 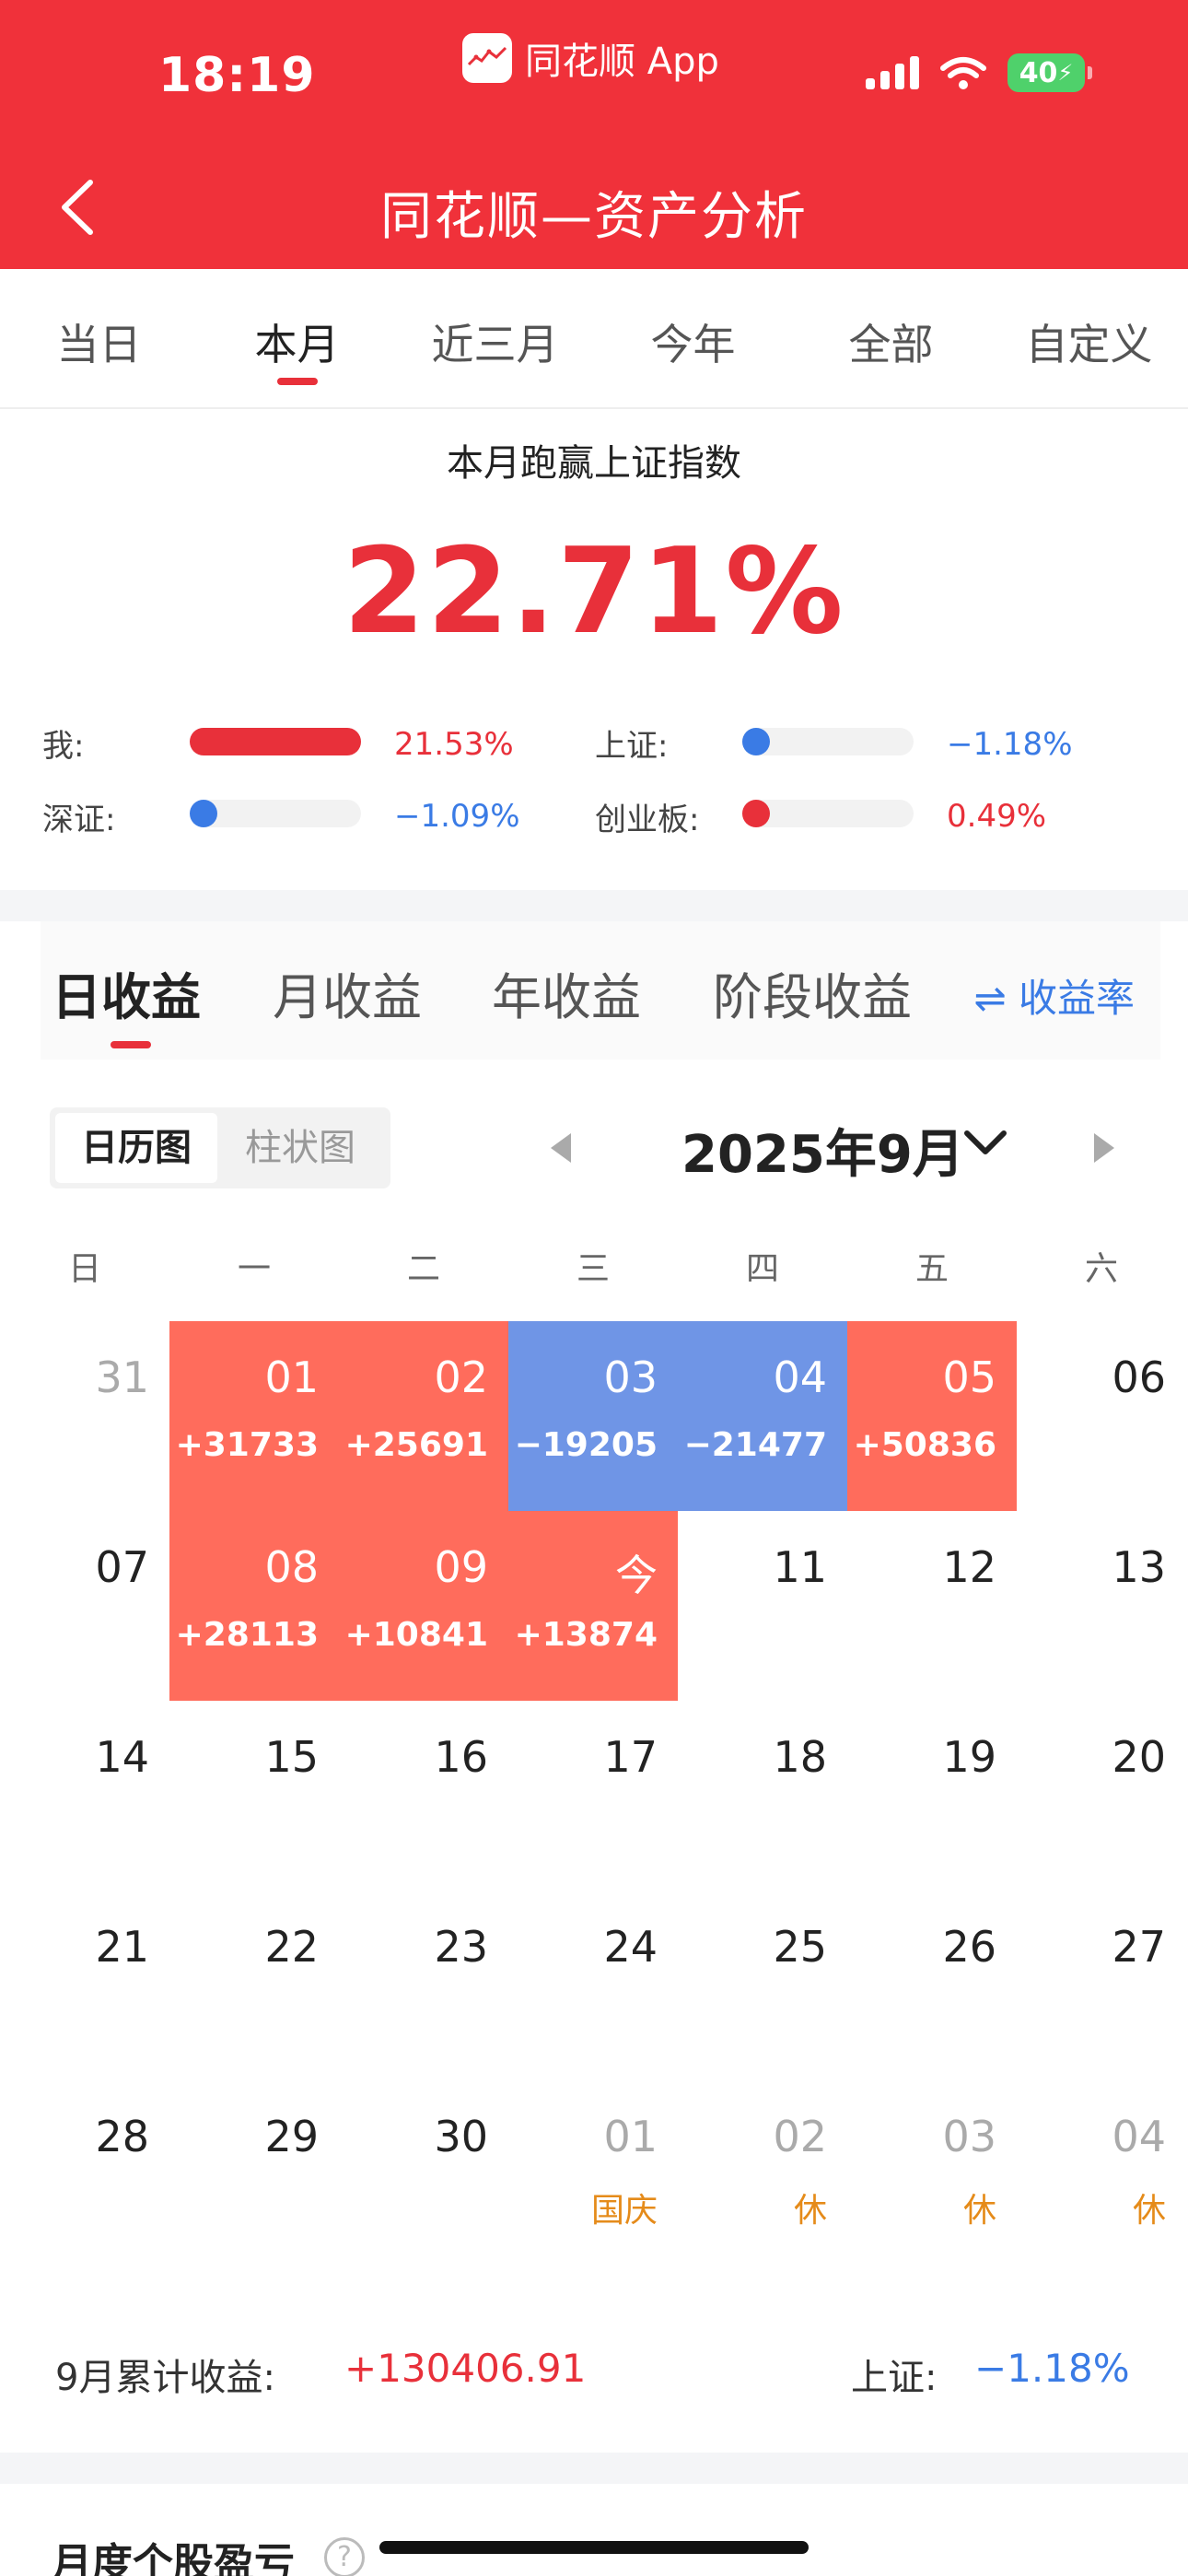 What do you see at coordinates (423, 2175) in the screenshot?
I see `calendar-day-cell: 30` at bounding box center [423, 2175].